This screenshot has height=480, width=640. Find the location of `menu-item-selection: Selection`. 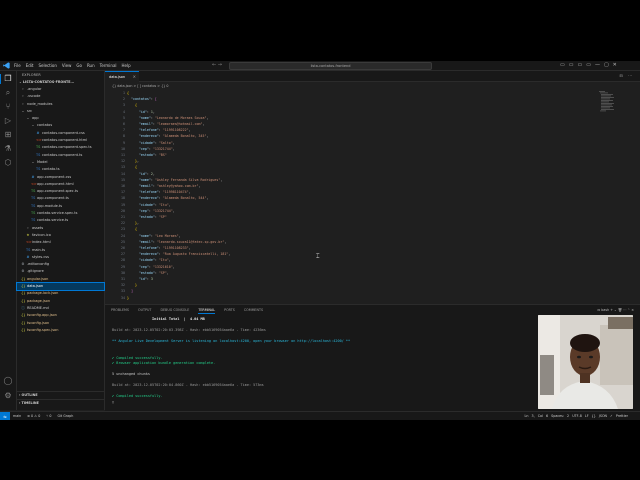

menu-item-selection: Selection is located at coordinates (47, 65).